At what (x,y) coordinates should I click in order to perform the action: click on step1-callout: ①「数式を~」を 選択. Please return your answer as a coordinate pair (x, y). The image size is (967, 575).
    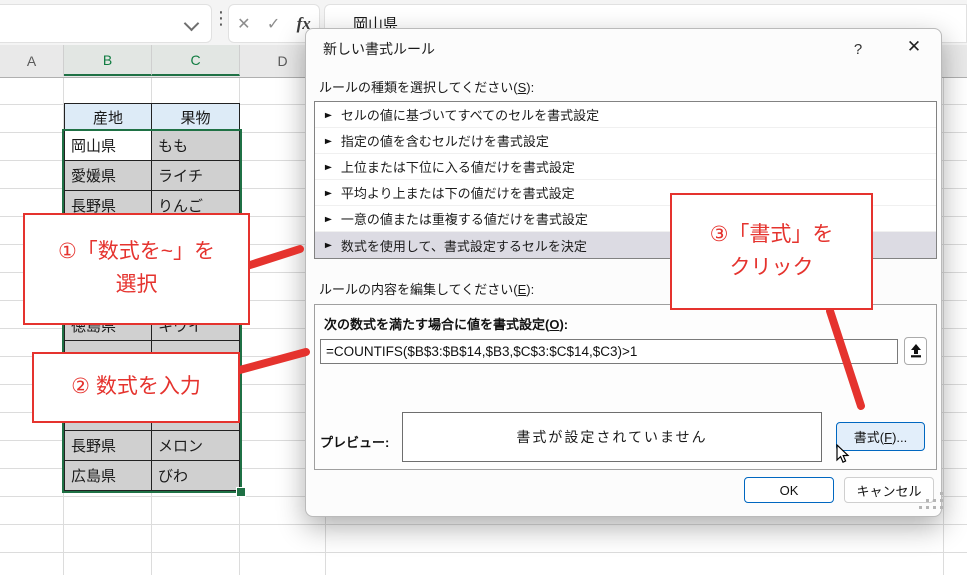
    Looking at the image, I should click on (136, 269).